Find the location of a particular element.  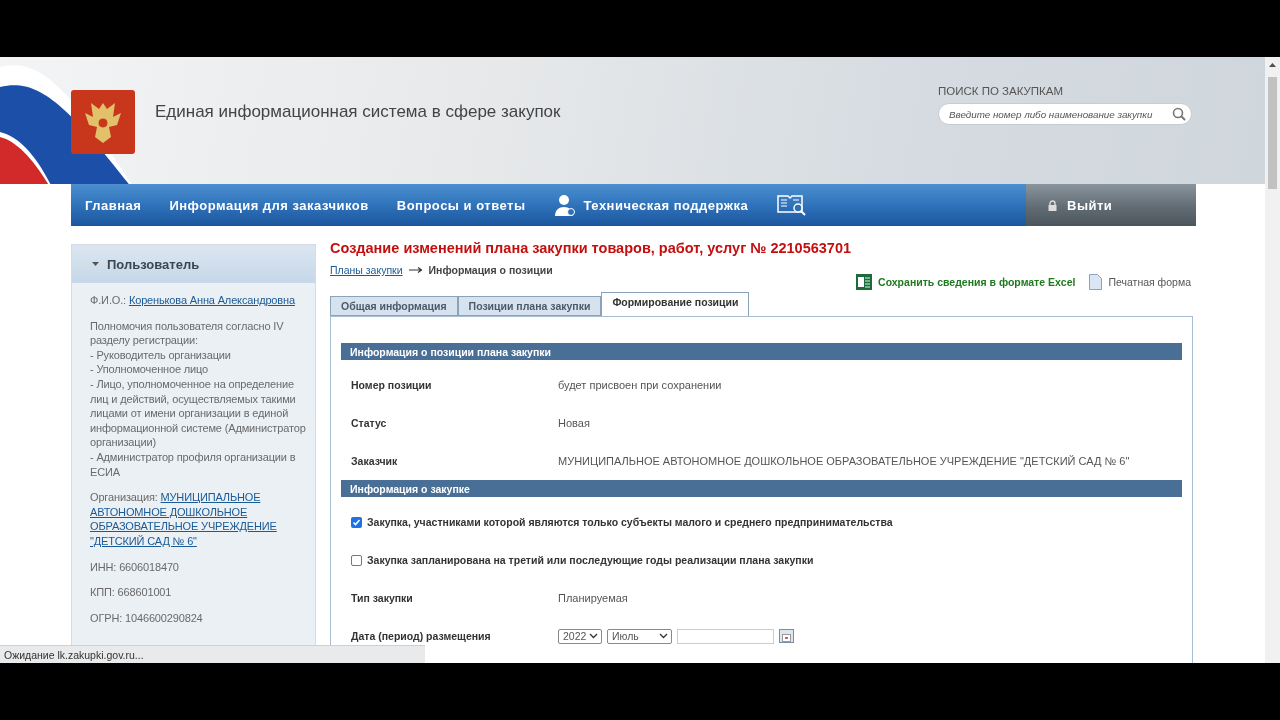

section-header: Информация о позиции плана закупки is located at coordinates (761, 351).